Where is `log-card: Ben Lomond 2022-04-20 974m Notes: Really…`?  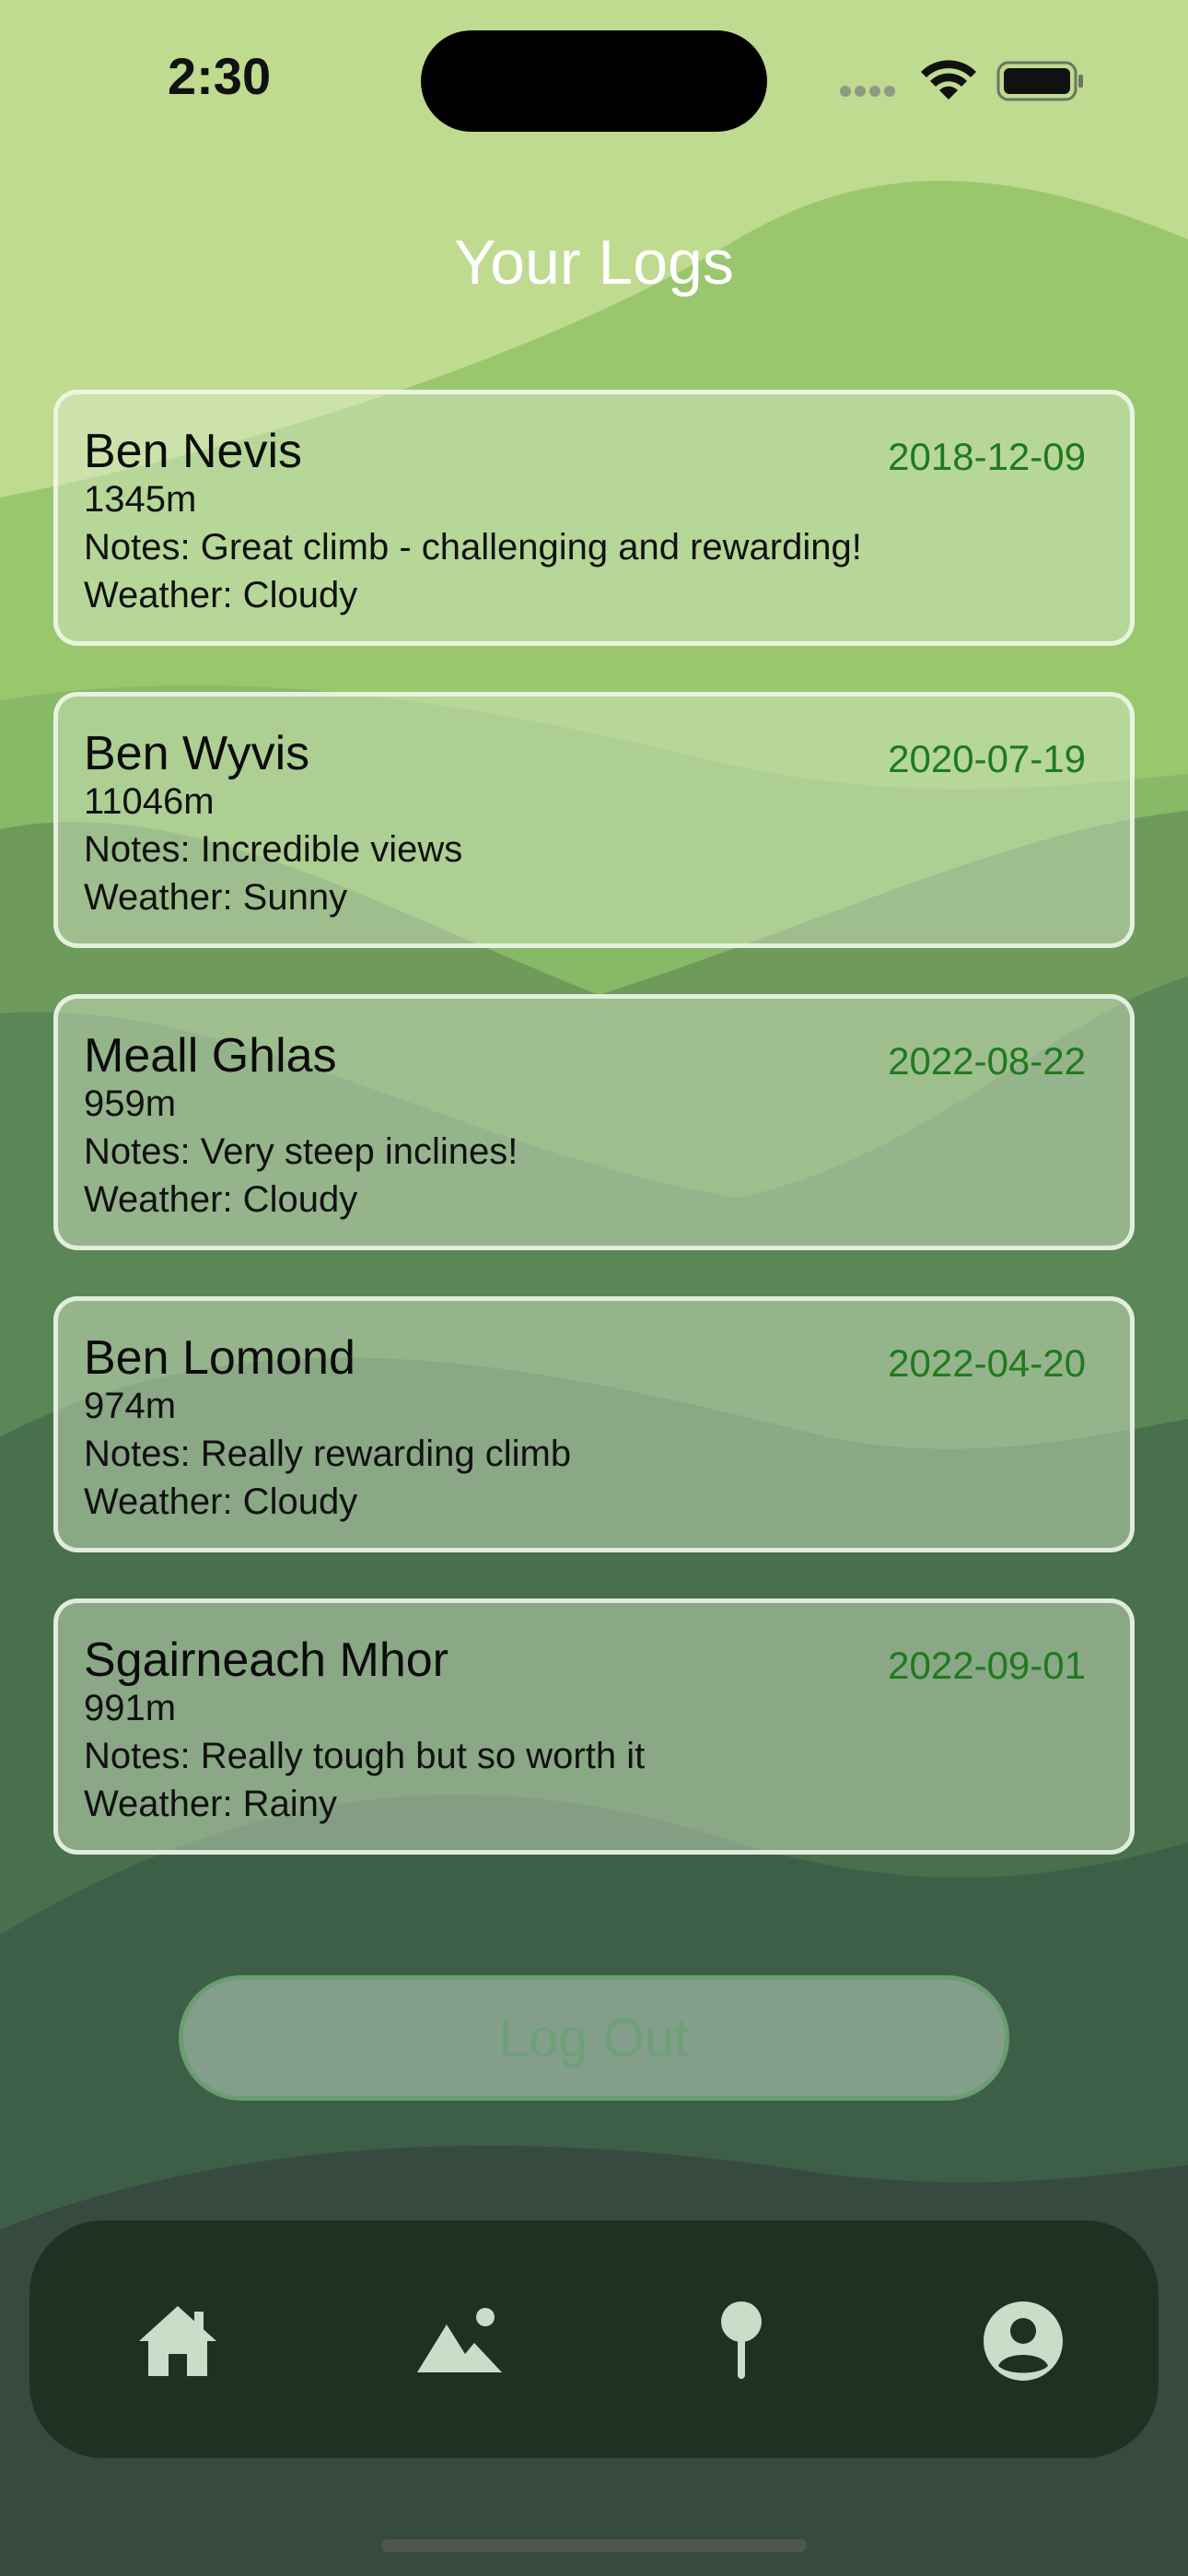 log-card: Ben Lomond 2022-04-20 974m Notes: Really… is located at coordinates (594, 1424).